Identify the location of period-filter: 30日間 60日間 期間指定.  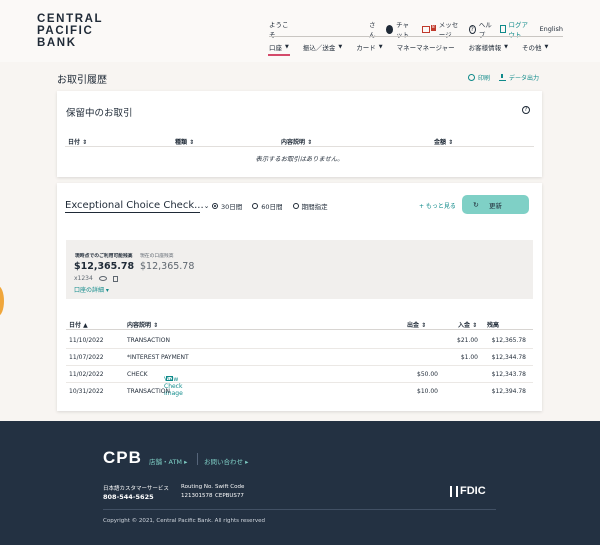
(275, 206).